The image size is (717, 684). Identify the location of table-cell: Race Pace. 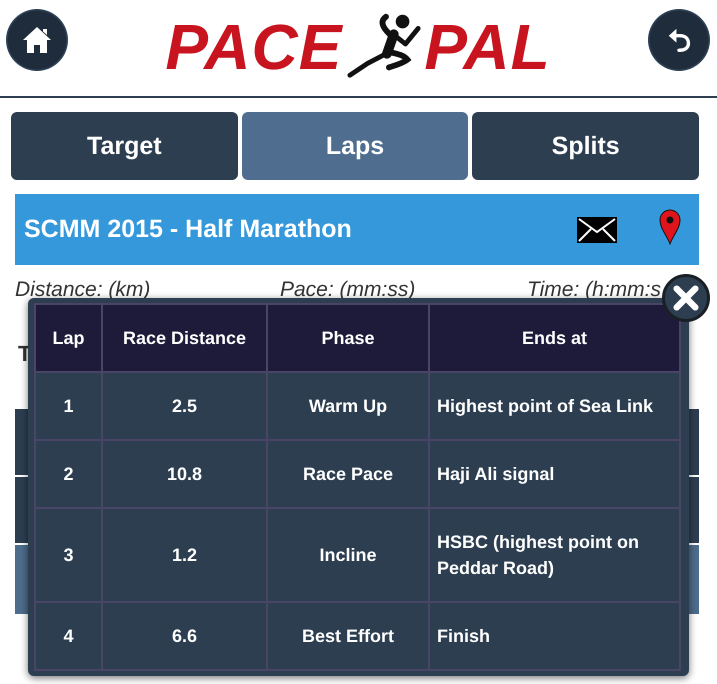
(348, 474).